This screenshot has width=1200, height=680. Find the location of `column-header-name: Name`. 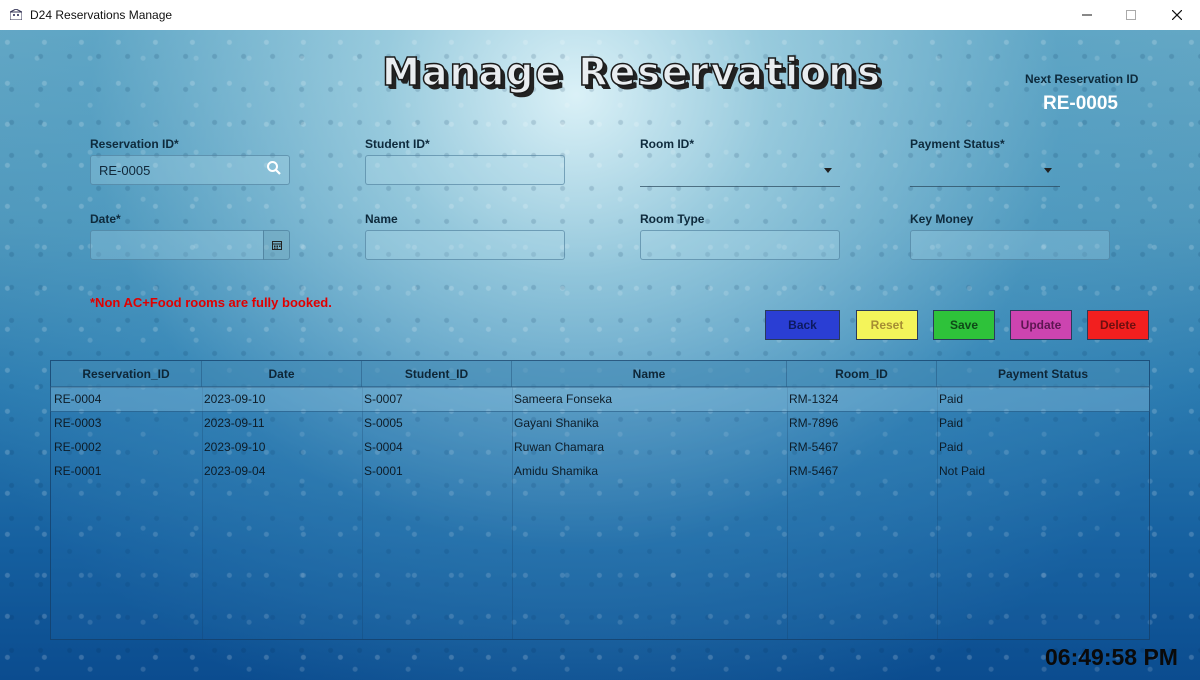

column-header-name: Name is located at coordinates (649, 374).